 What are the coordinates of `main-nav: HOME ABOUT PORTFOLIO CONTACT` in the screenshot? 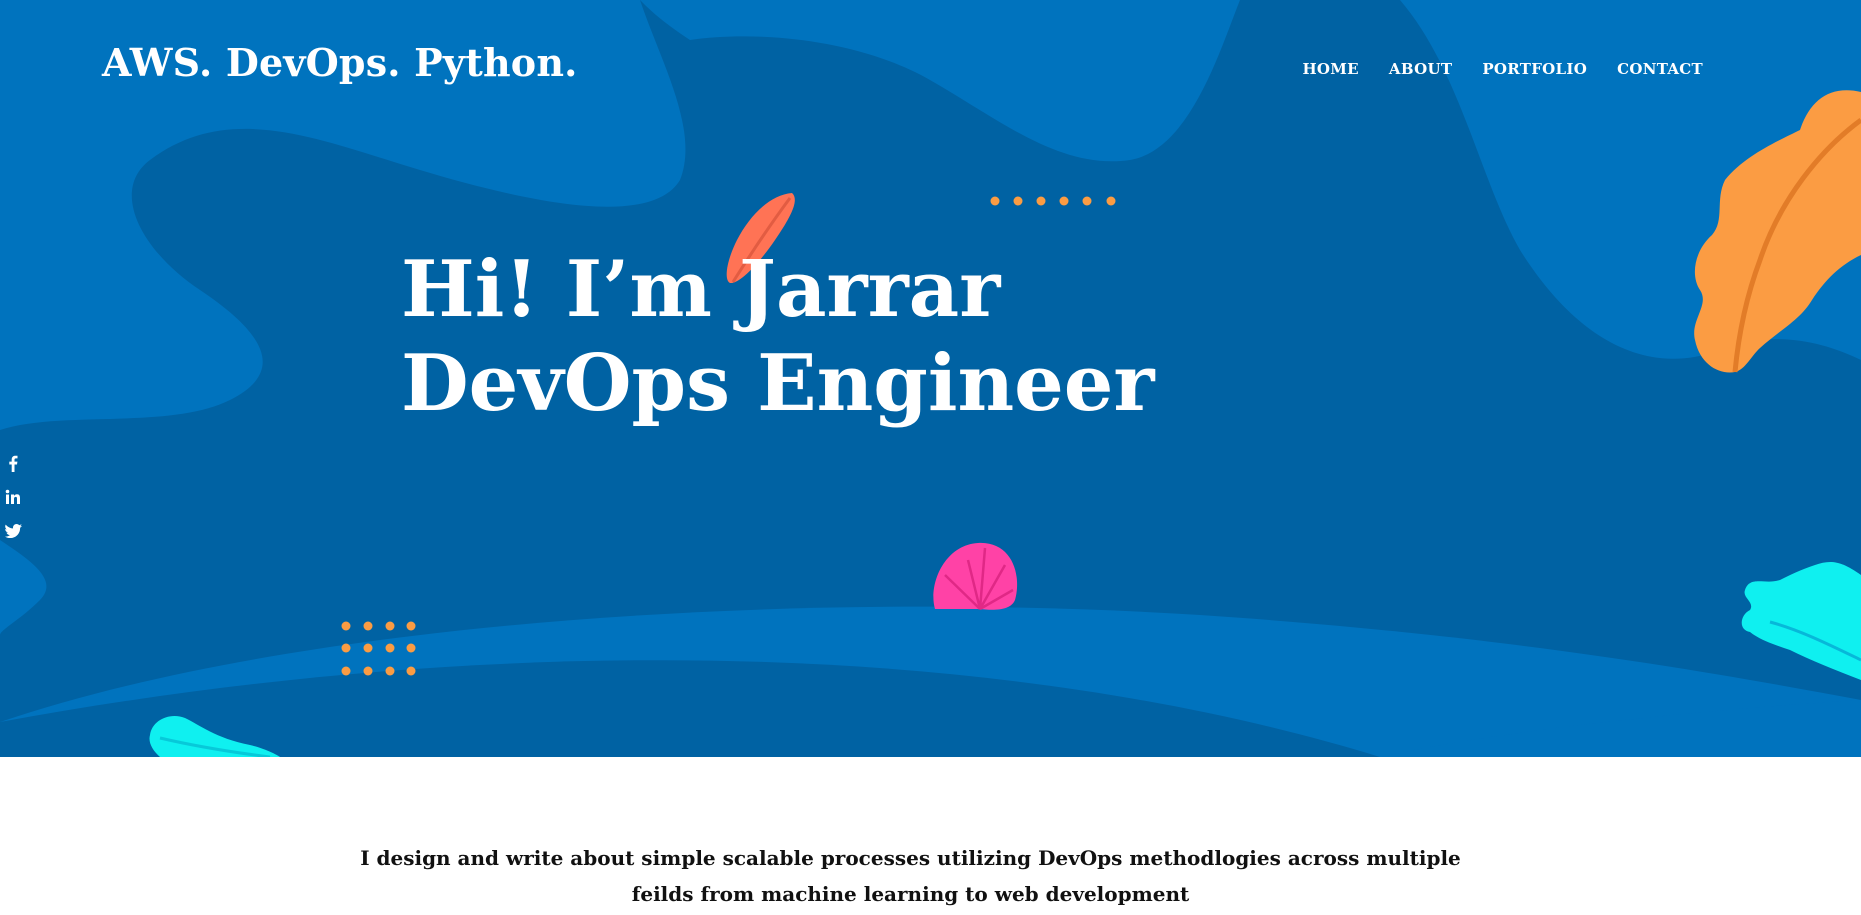 It's located at (1502, 69).